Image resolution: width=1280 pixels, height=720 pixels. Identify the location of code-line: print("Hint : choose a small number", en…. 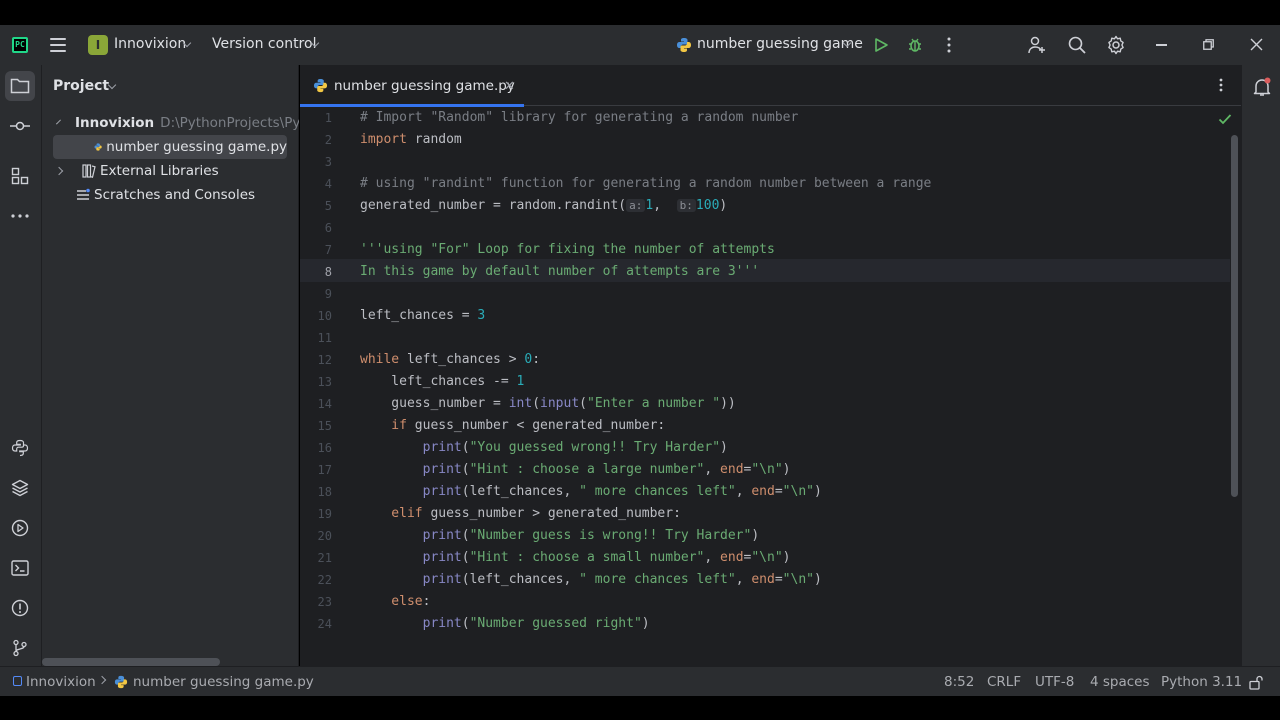
(575, 557).